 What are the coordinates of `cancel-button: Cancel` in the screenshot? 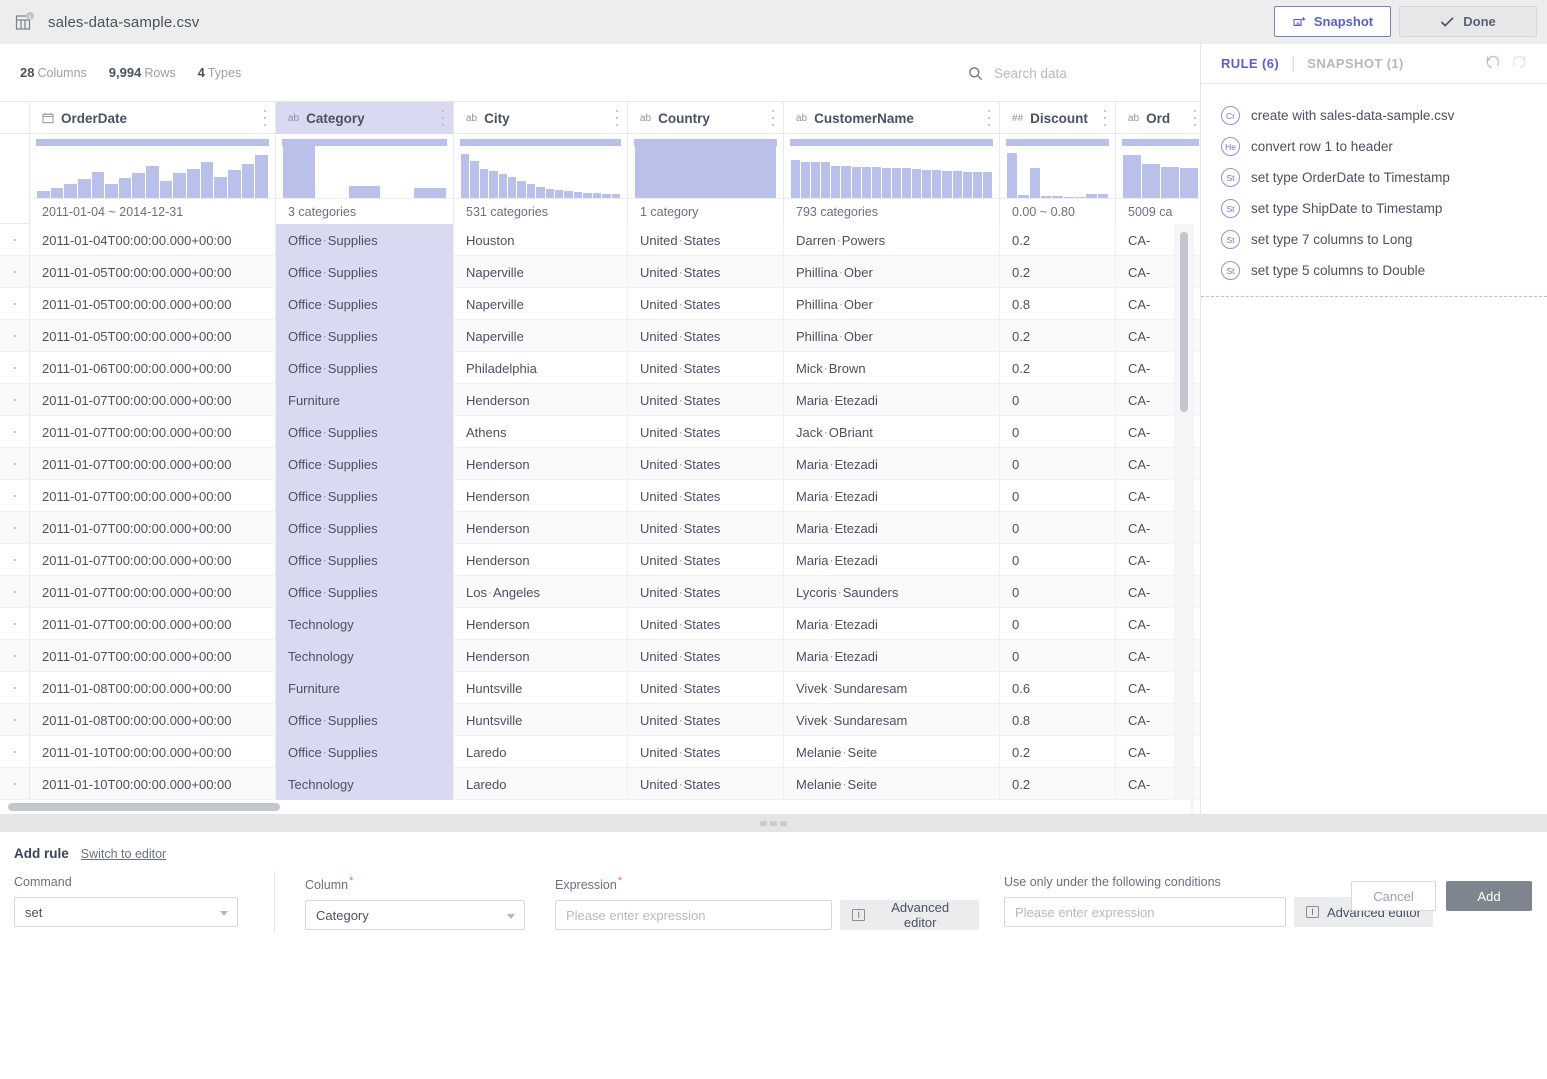 It's located at (1393, 896).